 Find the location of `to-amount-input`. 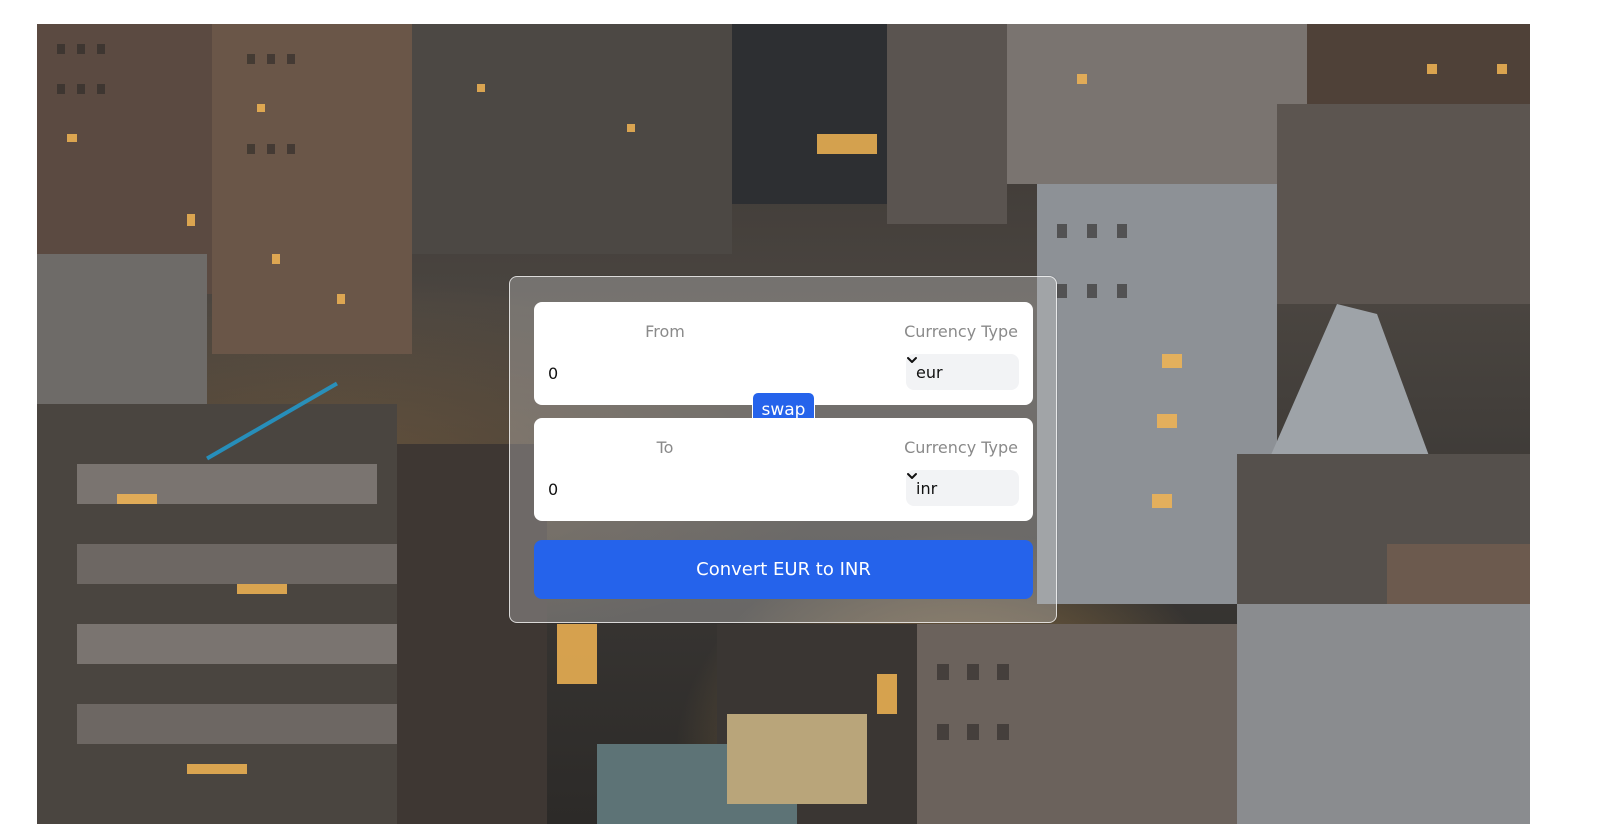

to-amount-input is located at coordinates (698, 489).